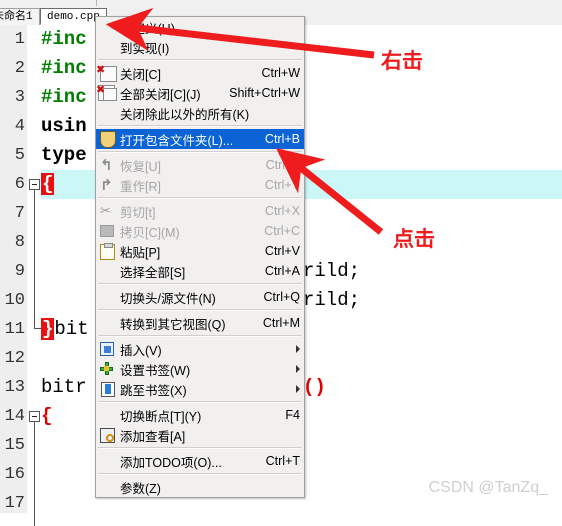 The height and width of the screenshot is (526, 562). Describe the element at coordinates (150, 232) in the screenshot. I see `menu-item-label: 拷贝[C](M)` at that location.